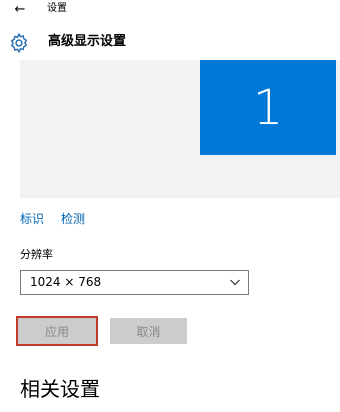 This screenshot has width=340, height=412. Describe the element at coordinates (148, 331) in the screenshot. I see `cancel-button: 取消` at that location.